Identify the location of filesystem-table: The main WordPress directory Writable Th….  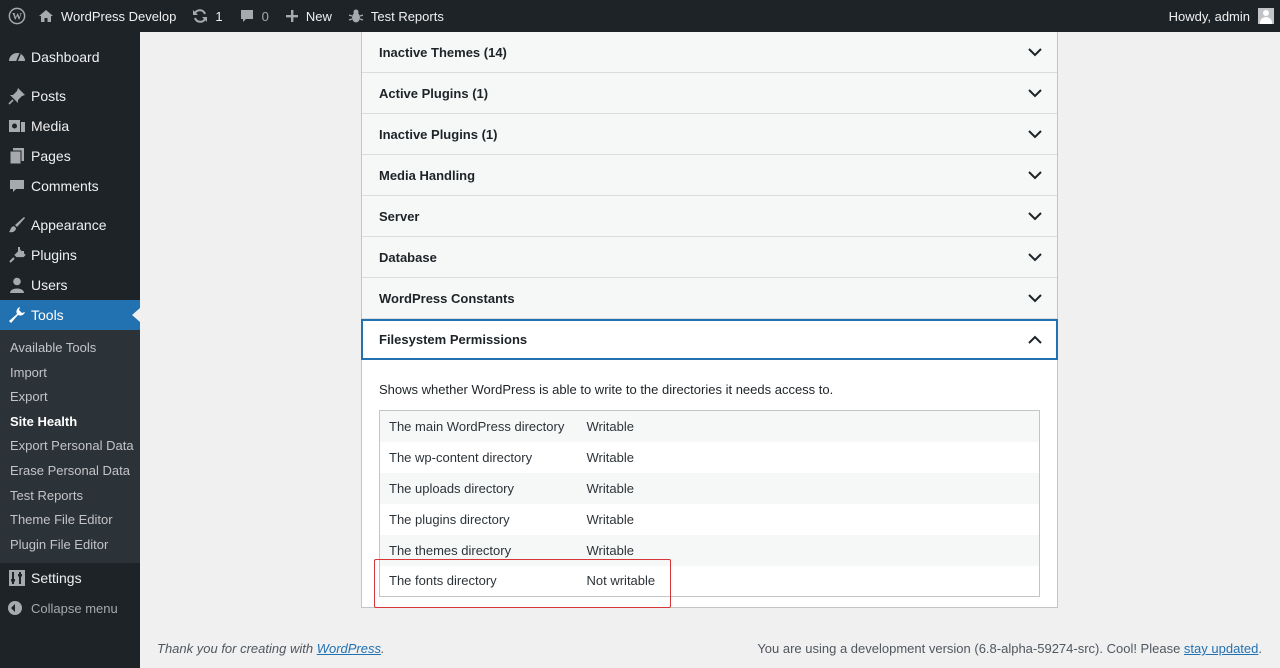
(709, 503).